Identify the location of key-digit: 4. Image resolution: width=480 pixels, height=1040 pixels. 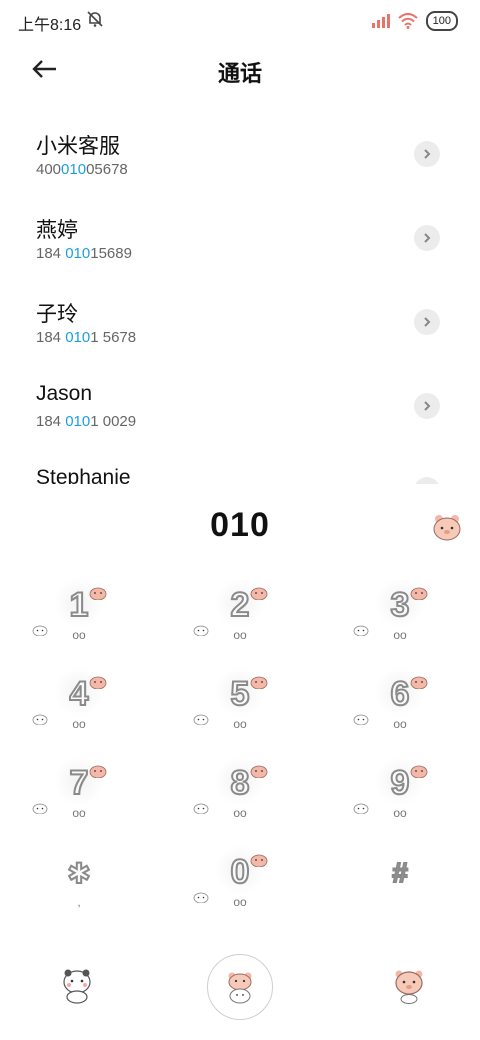
(79, 694).